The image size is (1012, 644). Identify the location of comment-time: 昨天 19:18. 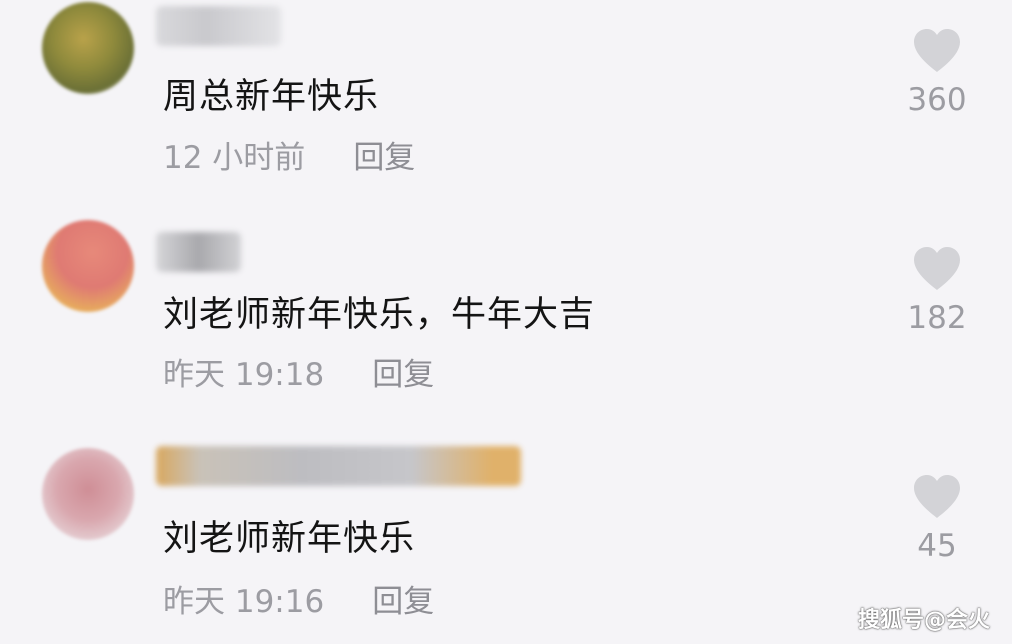
(244, 375).